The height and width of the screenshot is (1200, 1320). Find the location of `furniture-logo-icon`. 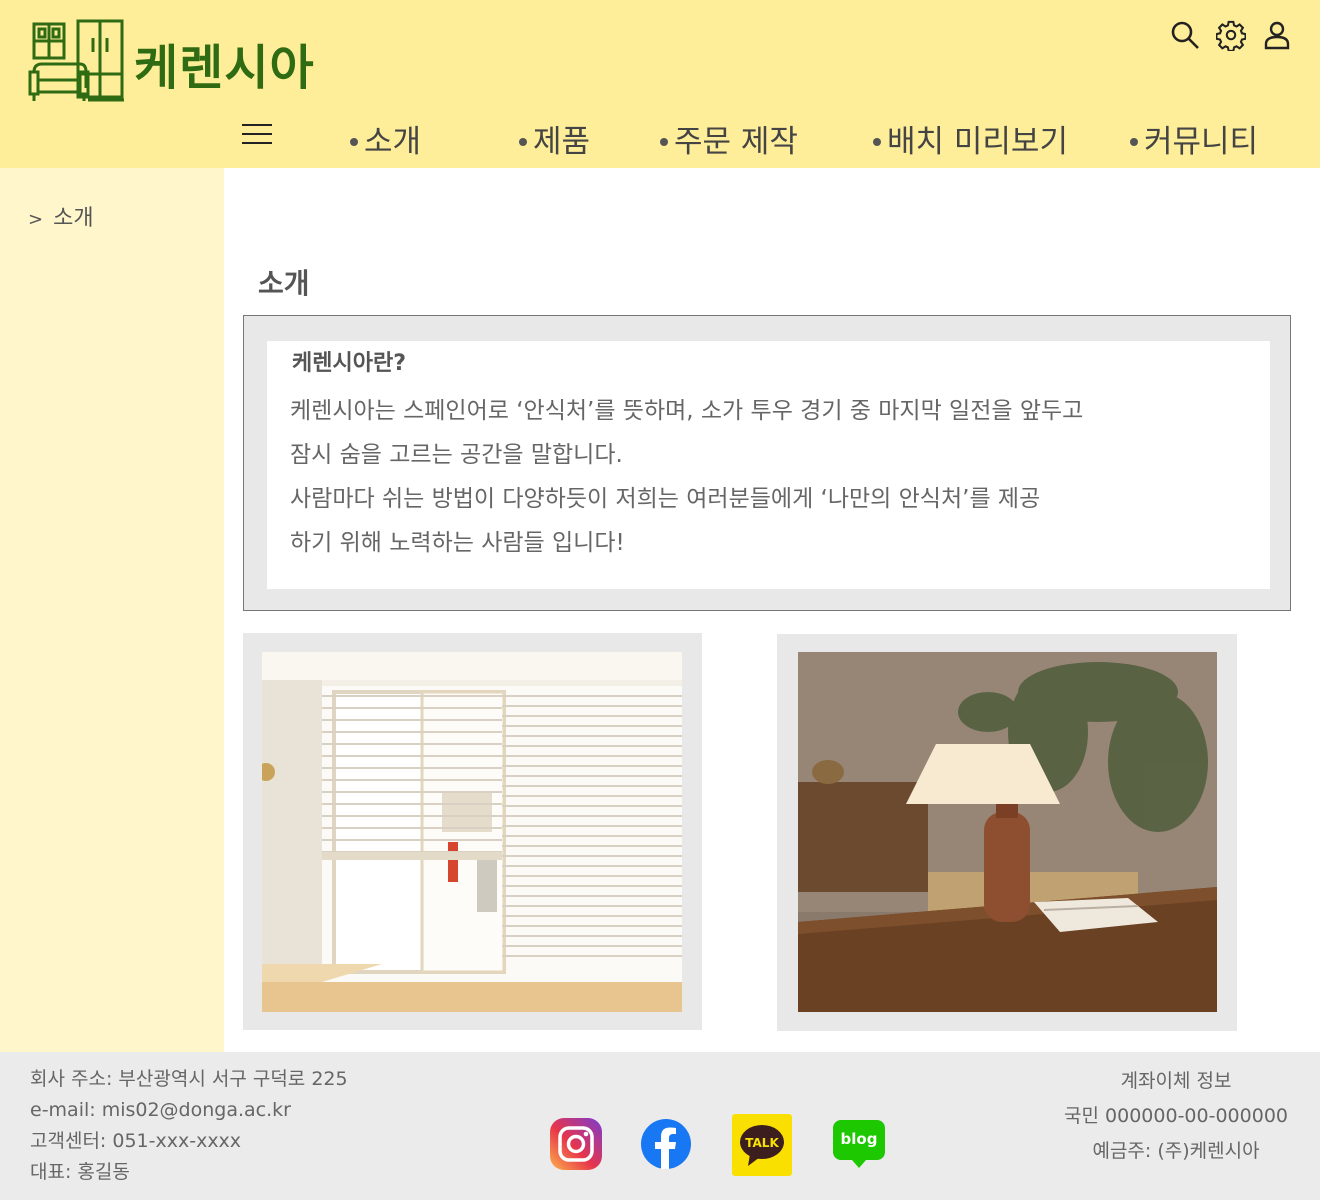

furniture-logo-icon is located at coordinates (77, 61).